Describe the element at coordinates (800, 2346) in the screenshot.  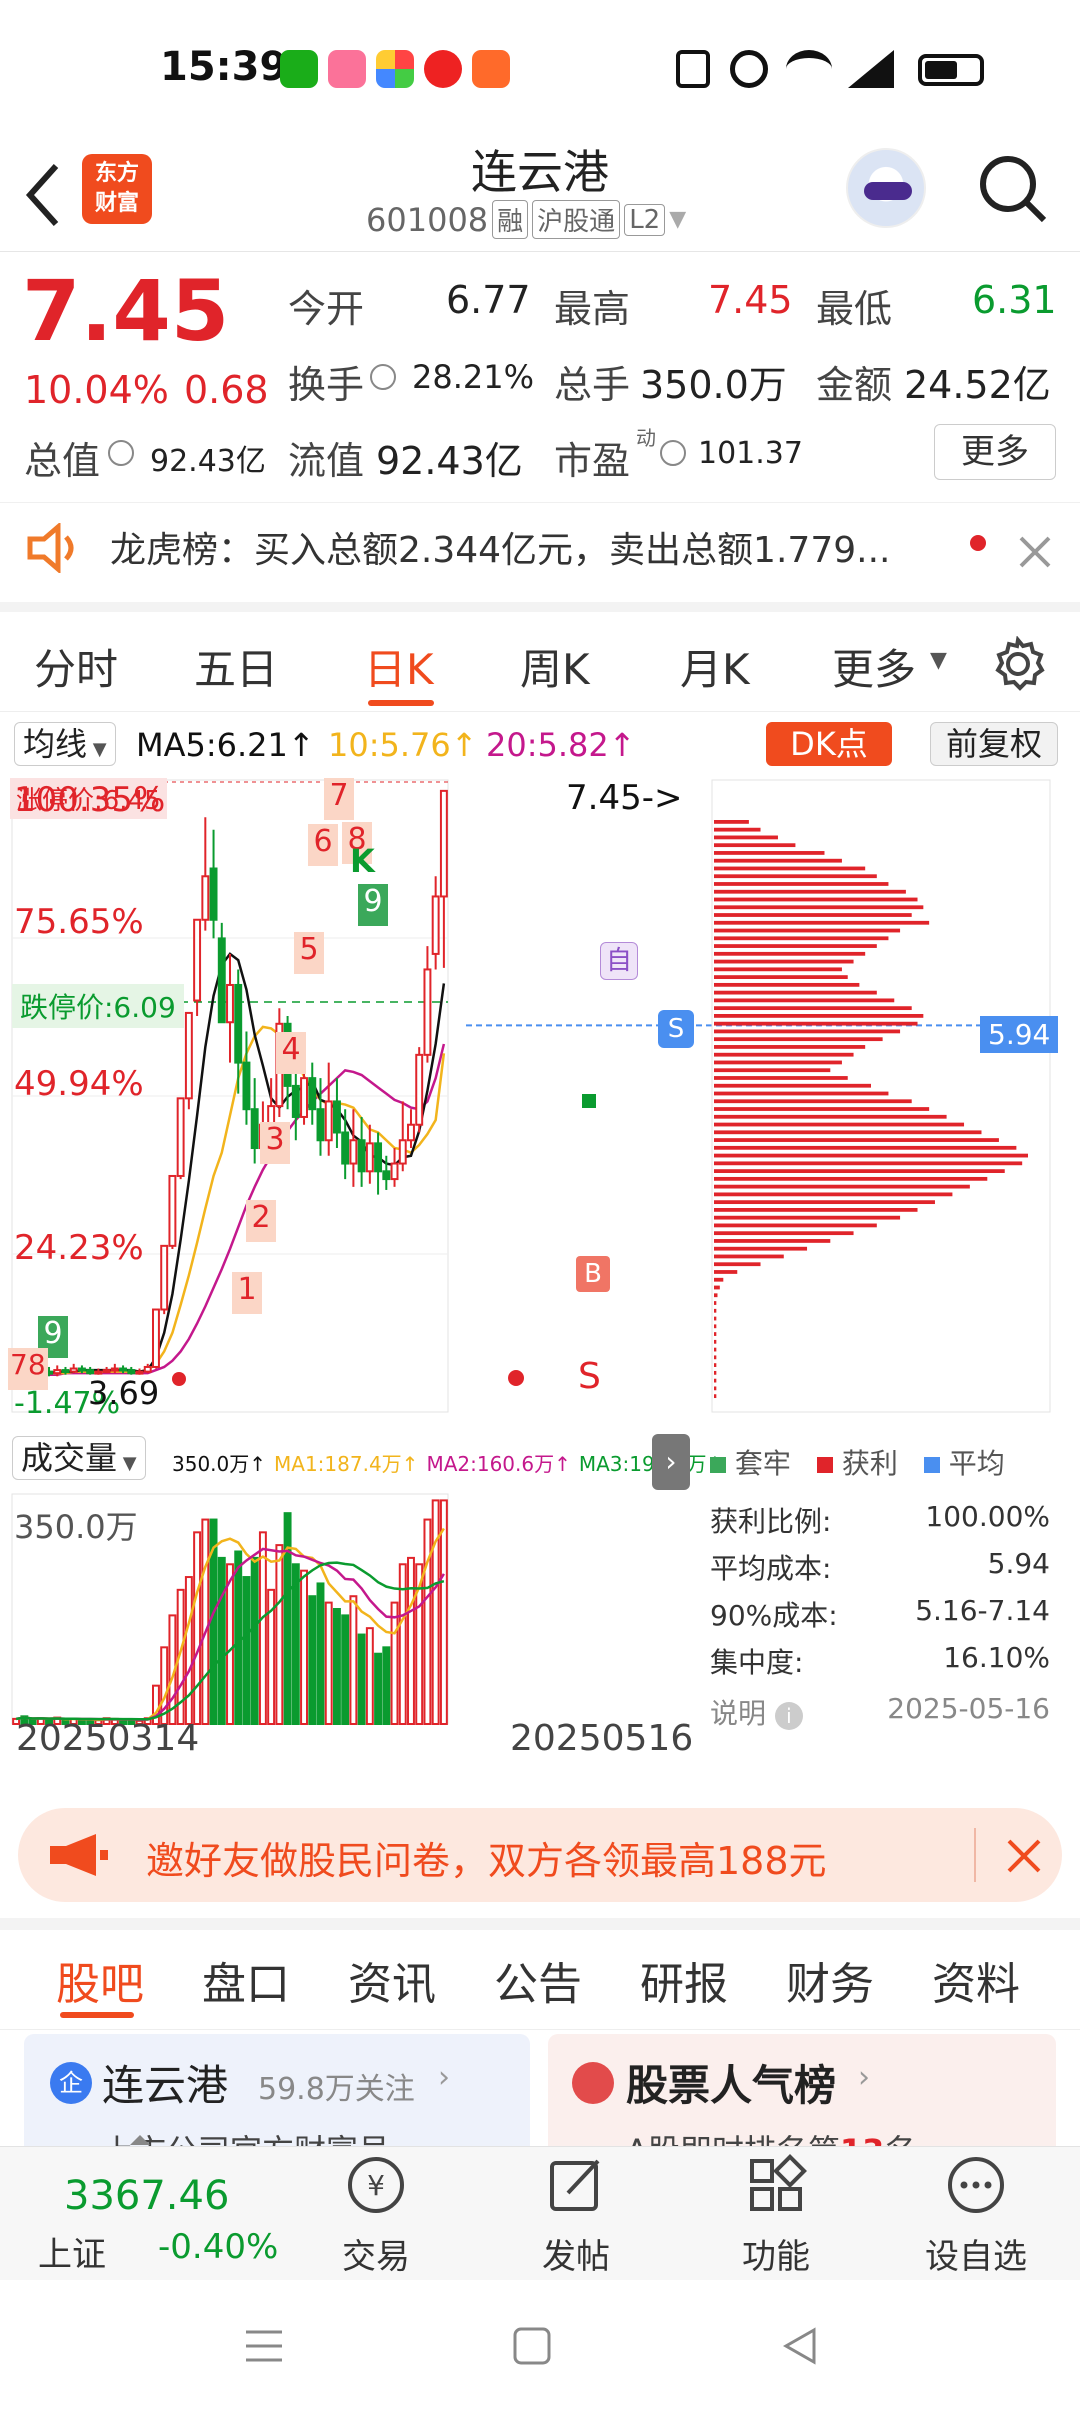
I see `back-nav-icon` at that location.